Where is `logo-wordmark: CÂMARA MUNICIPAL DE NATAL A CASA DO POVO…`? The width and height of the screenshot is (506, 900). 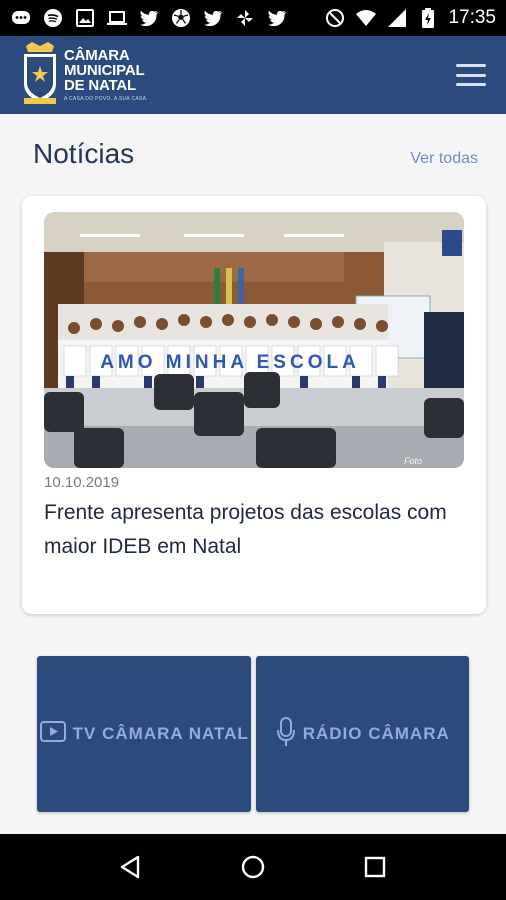
logo-wordmark: CÂMARA MUNICIPAL DE NATAL A CASA DO POVO… is located at coordinates (106, 75).